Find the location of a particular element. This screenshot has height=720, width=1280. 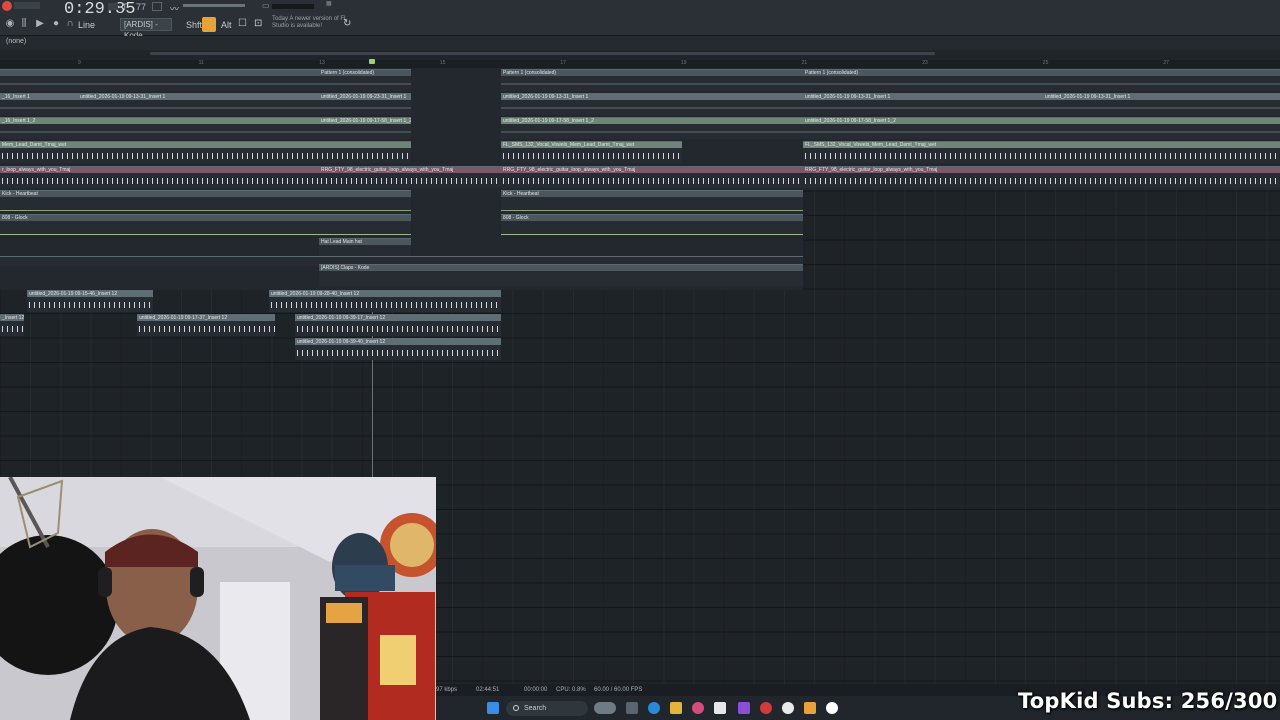

pattern-clip is located at coordinates (159, 80).